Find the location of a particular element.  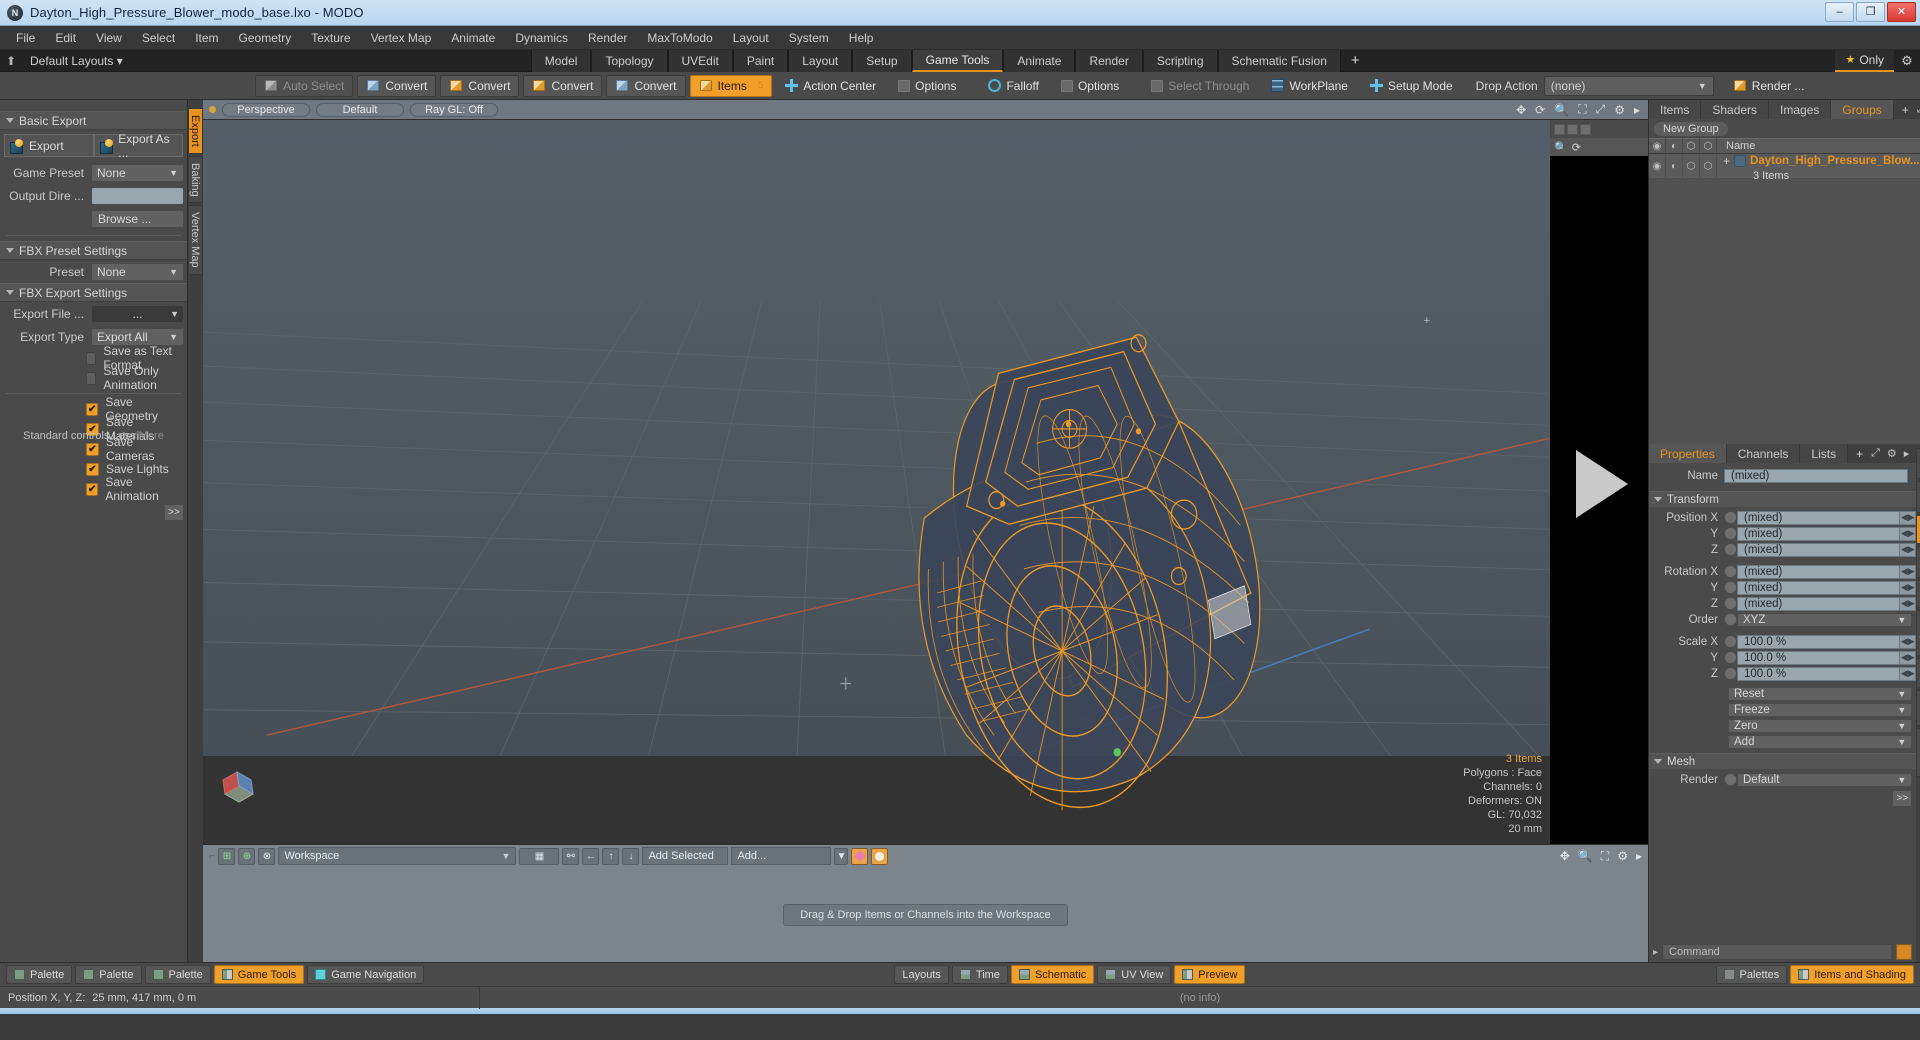

layout-tab-scripting: Scripting is located at coordinates (1180, 60).